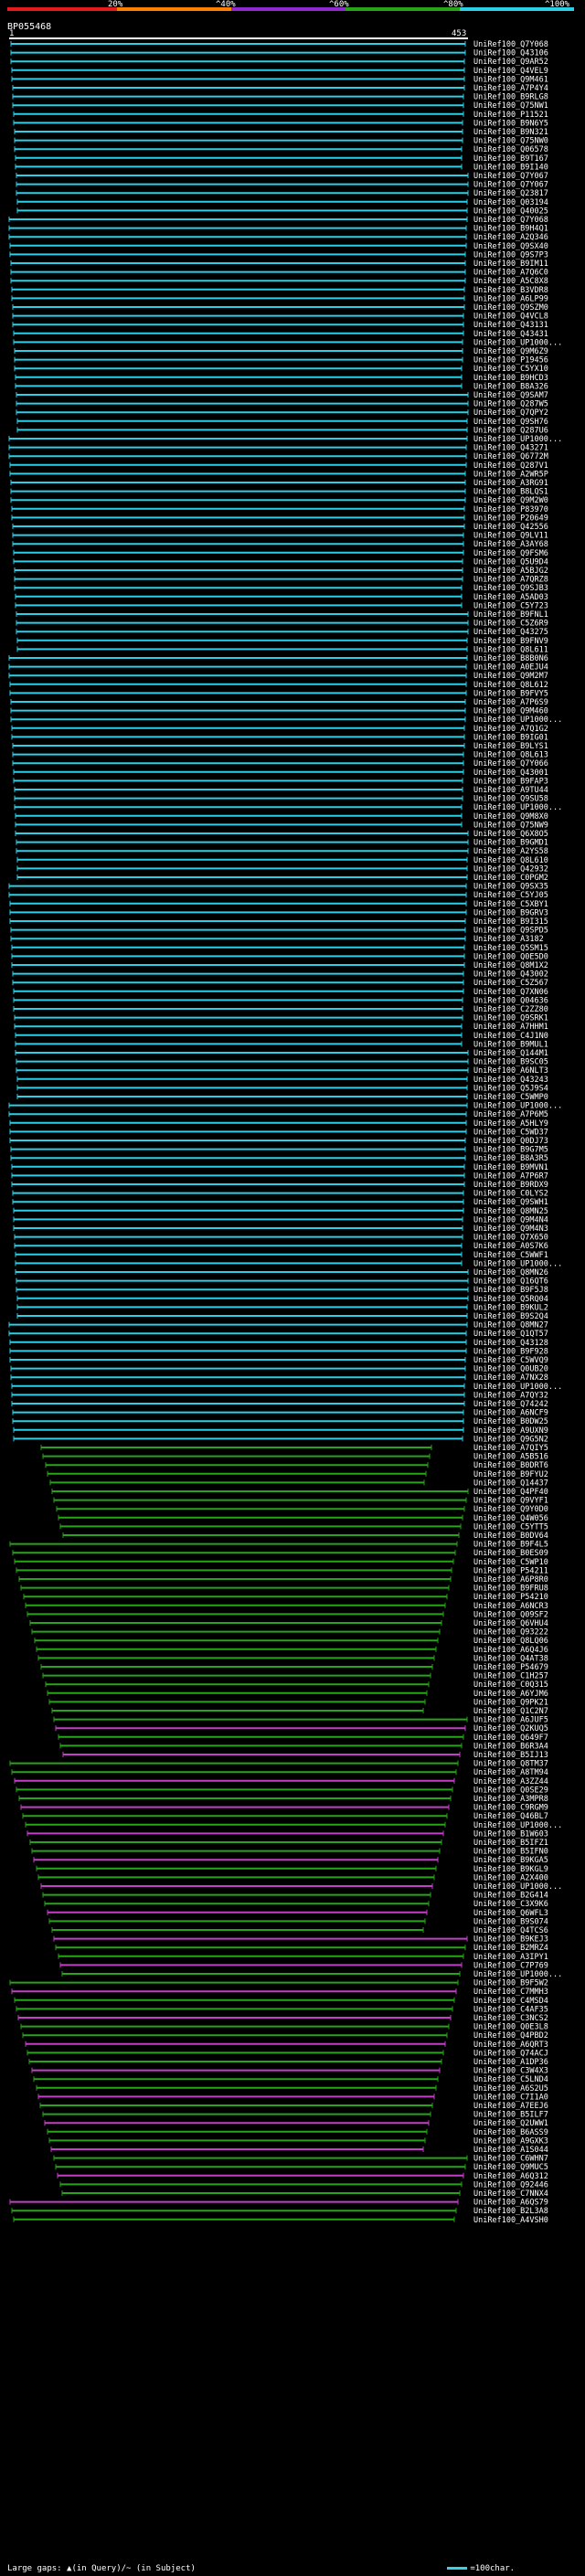 The width and height of the screenshot is (585, 2576). Describe the element at coordinates (511, 1633) in the screenshot. I see `hit-label: UniRef100_Q93222` at that location.